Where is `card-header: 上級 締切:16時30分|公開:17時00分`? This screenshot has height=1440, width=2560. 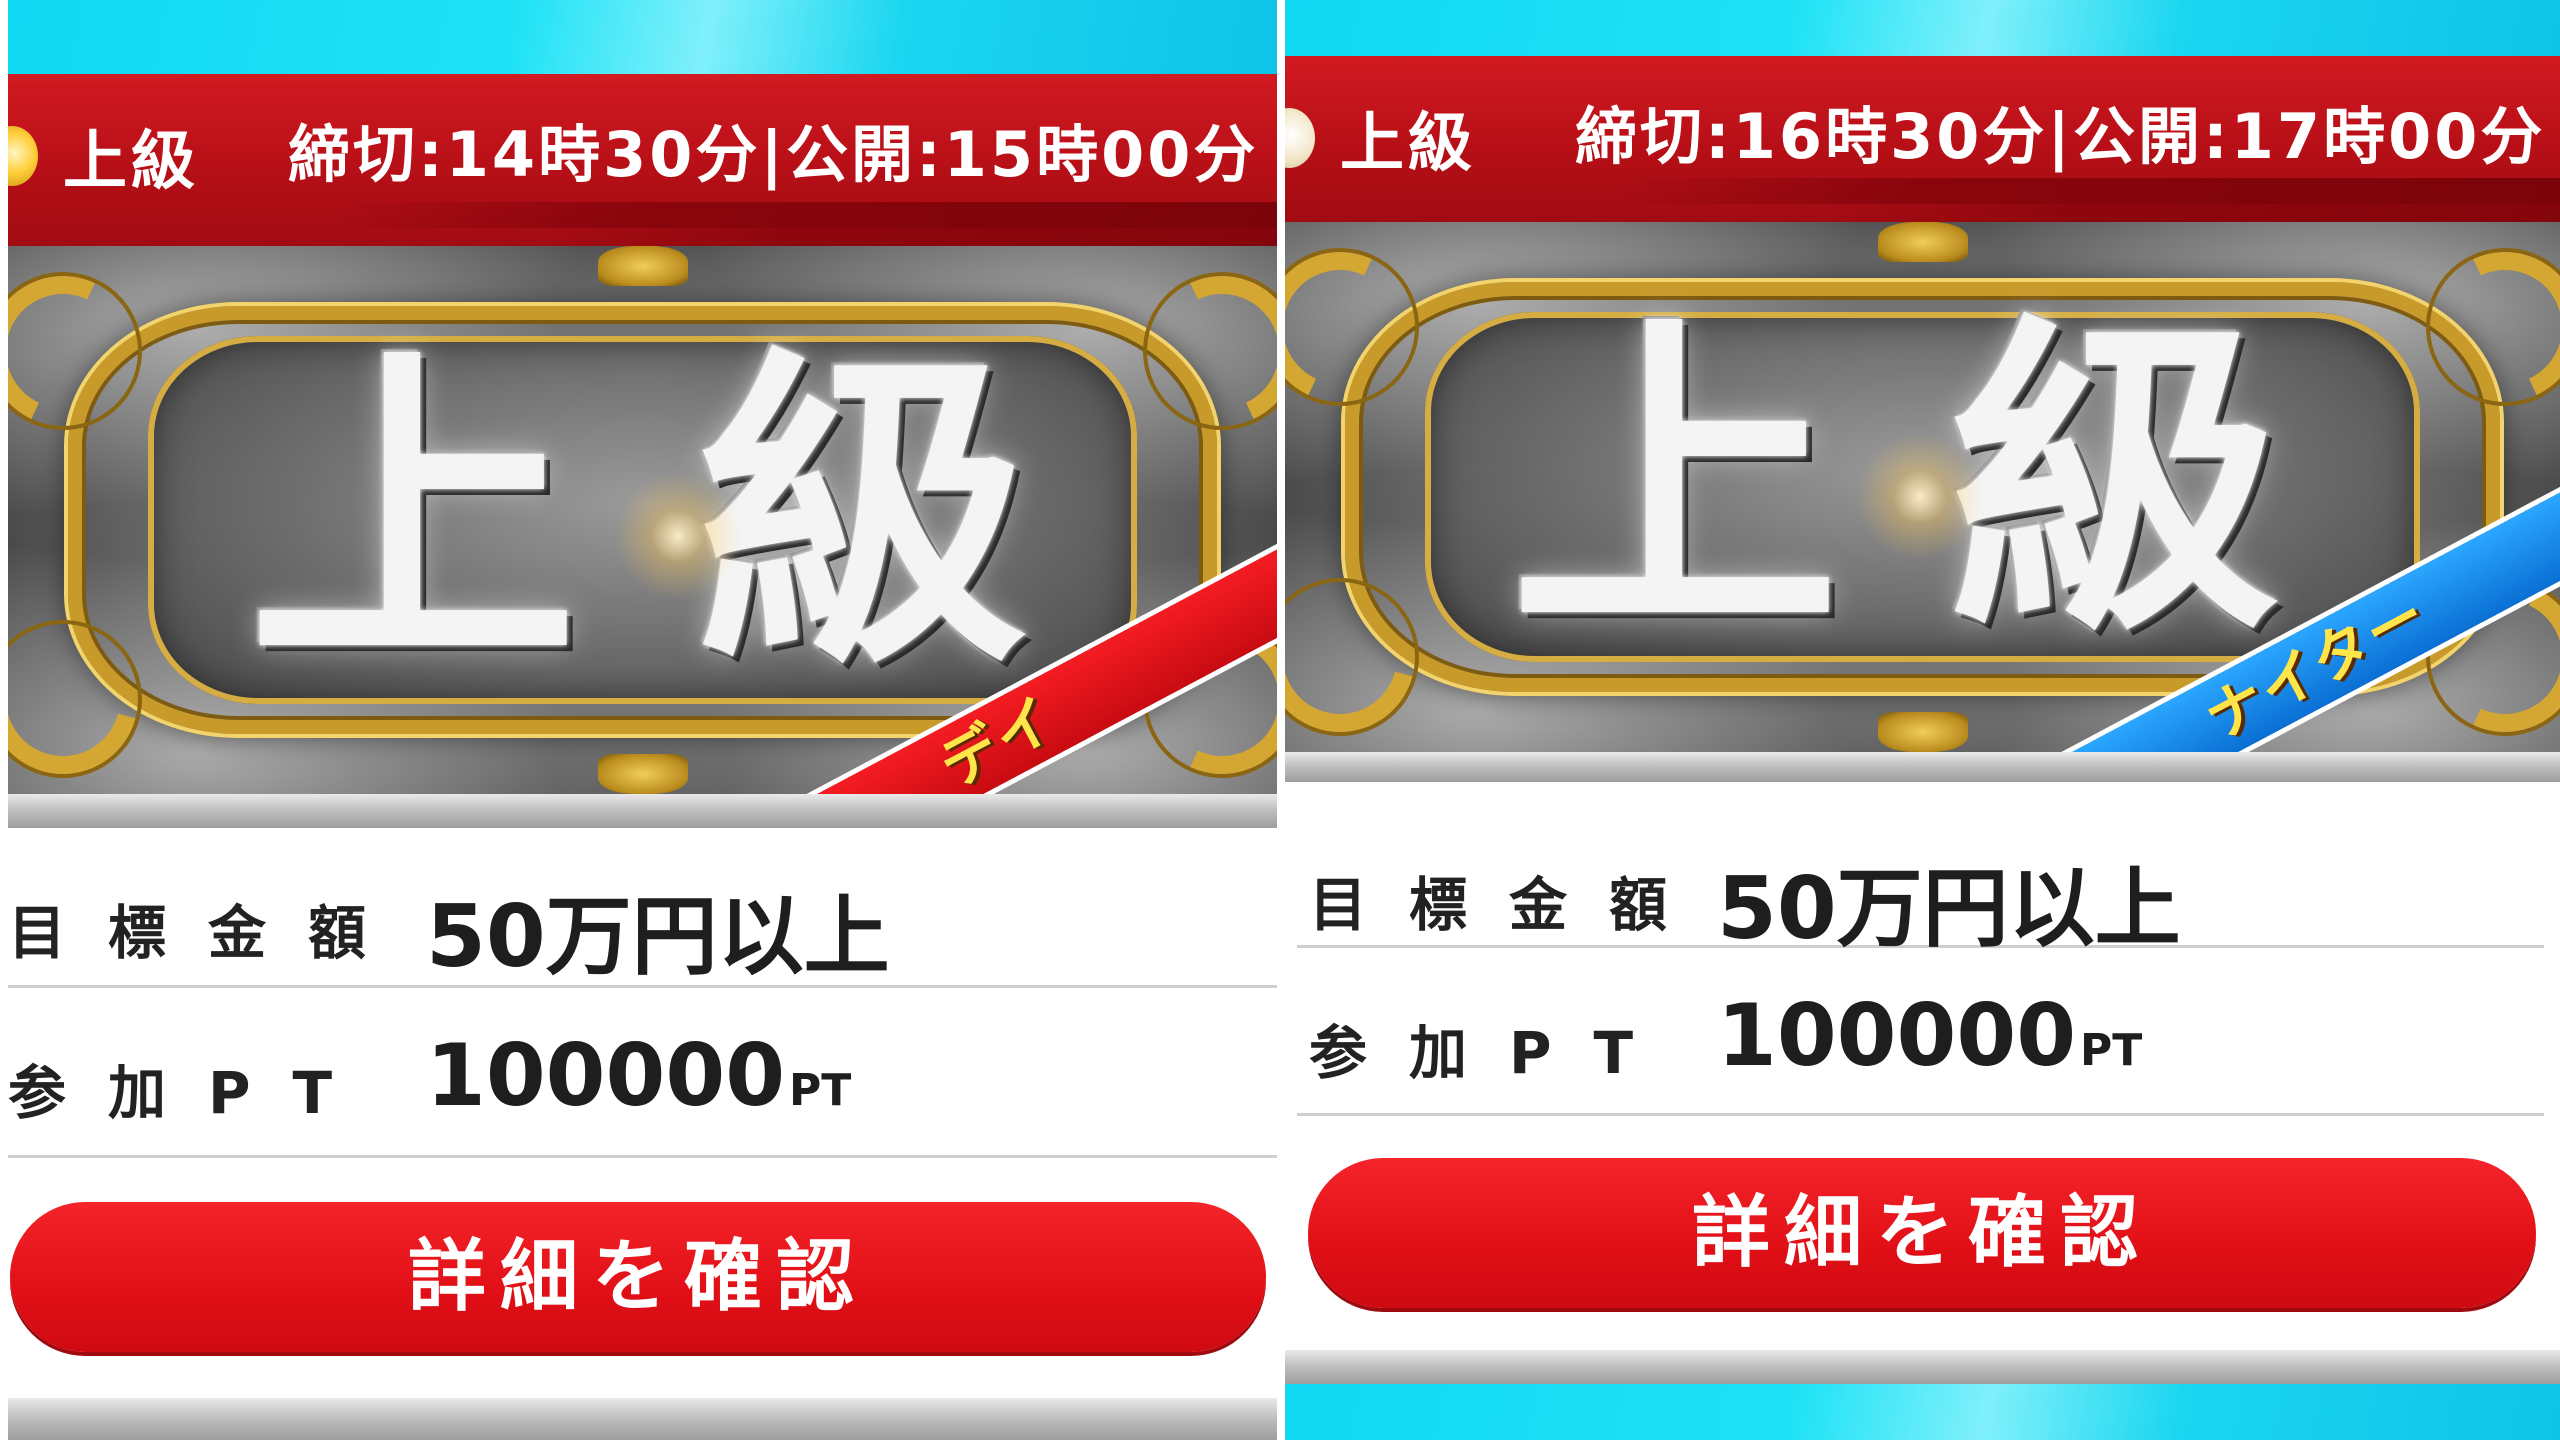 card-header: 上級 締切:16時30分|公開:17時00分 is located at coordinates (1922, 139).